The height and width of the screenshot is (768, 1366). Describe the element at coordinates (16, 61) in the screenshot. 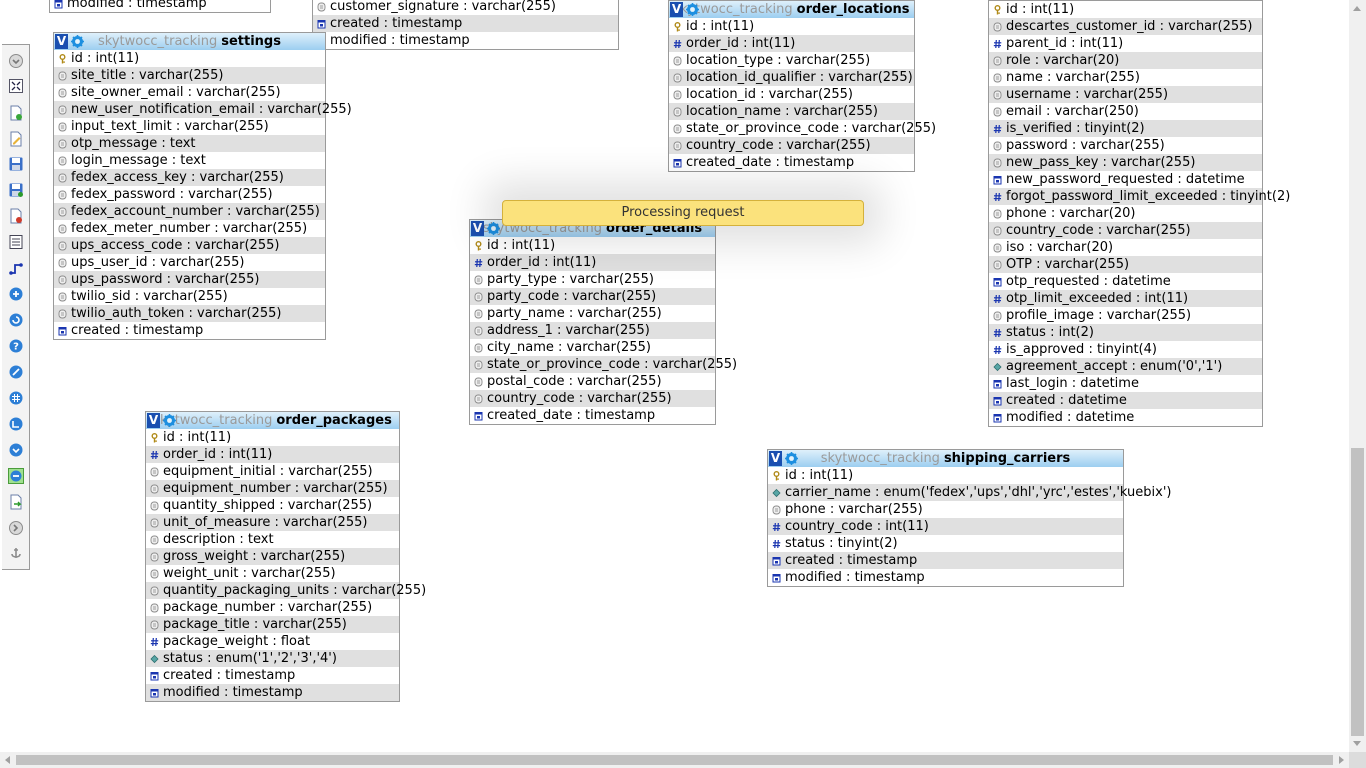

I see `toggle-menu-icon` at that location.